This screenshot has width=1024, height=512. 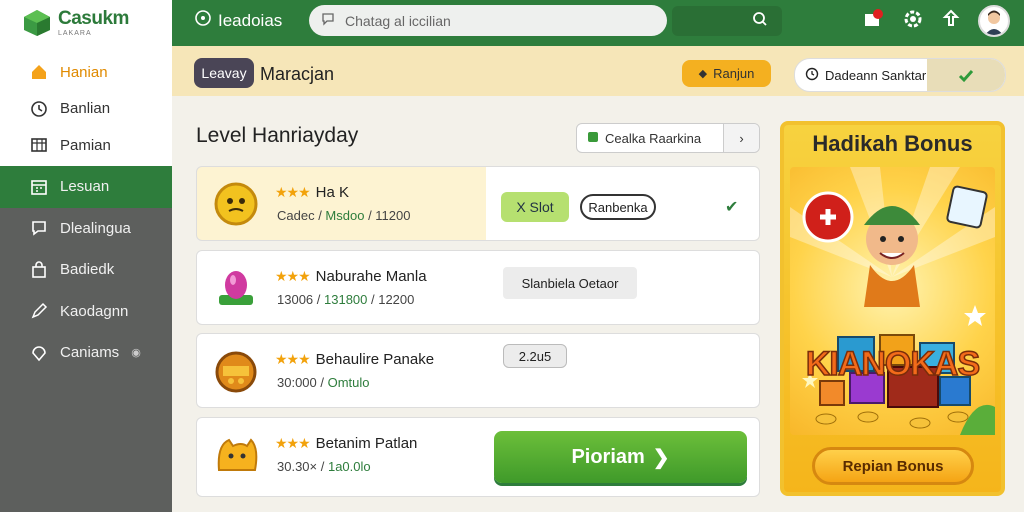 I want to click on filter-label: Cealka Raarkina, so click(x=653, y=138).